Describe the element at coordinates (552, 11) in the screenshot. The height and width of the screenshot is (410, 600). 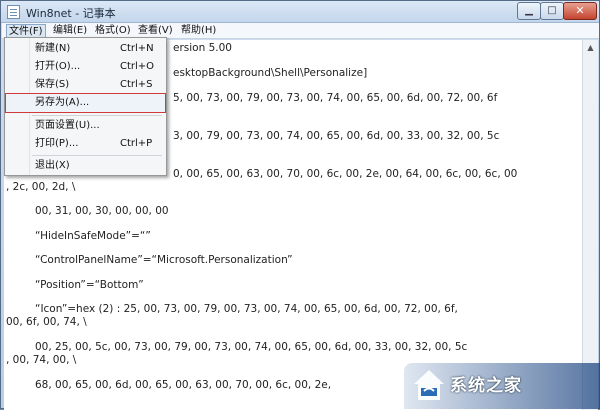
I see `maximize-button: □` at that location.